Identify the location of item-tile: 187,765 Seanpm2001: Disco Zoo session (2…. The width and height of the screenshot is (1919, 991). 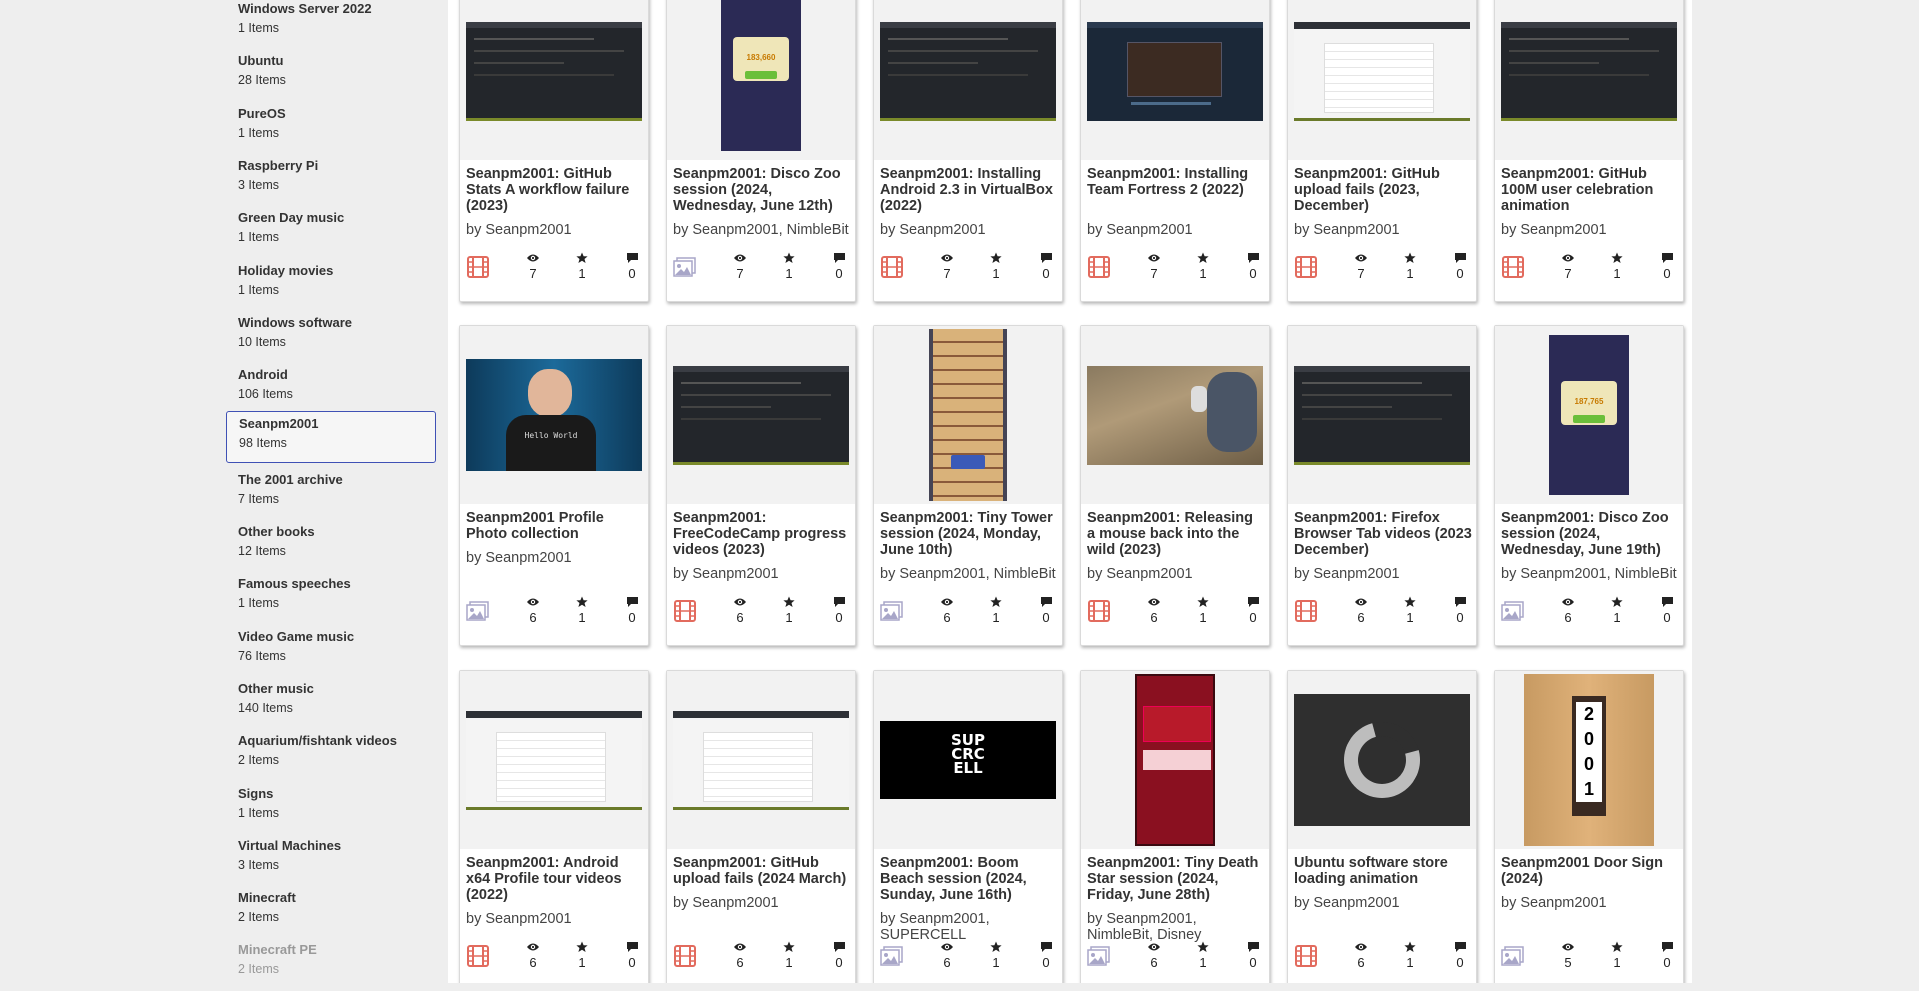
(1589, 485).